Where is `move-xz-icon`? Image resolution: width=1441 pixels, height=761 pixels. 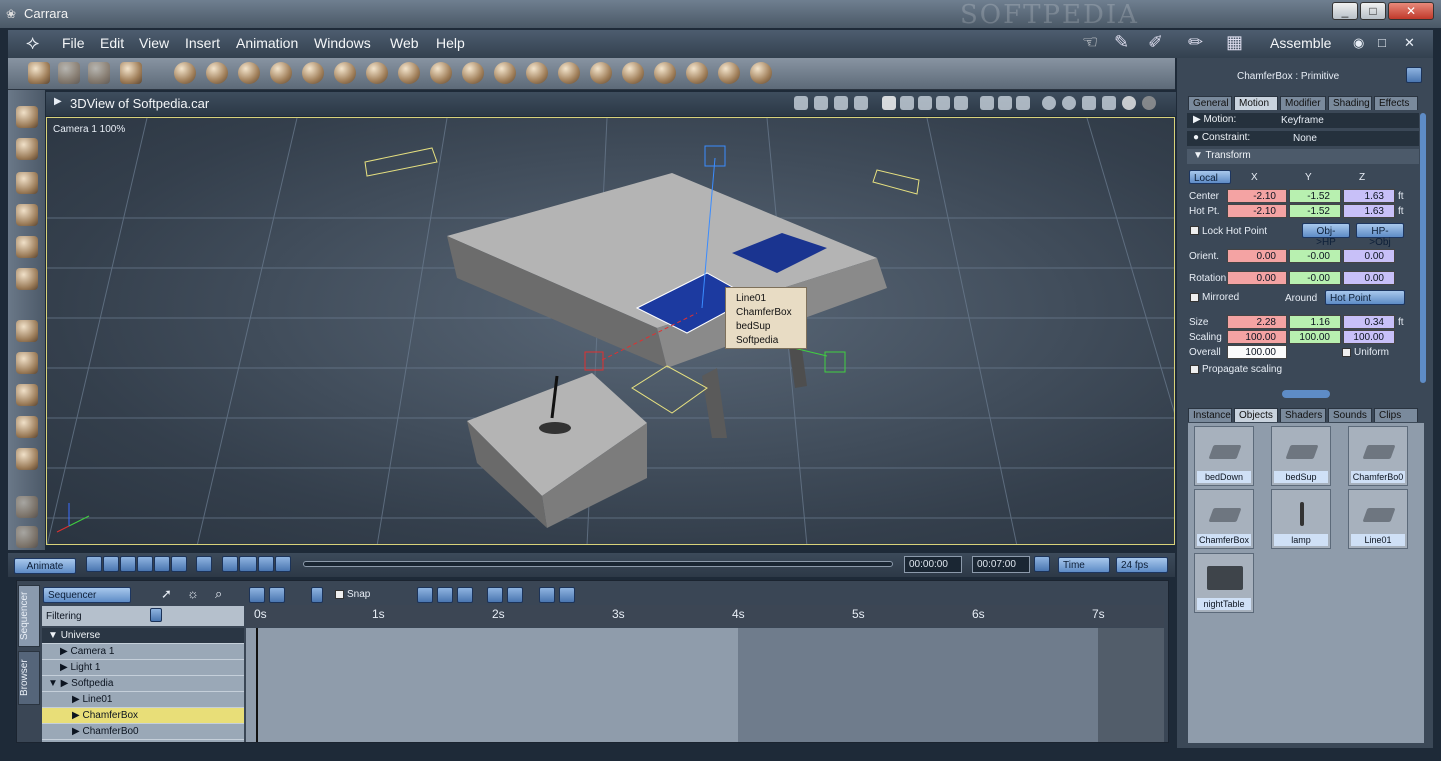 move-xz-icon is located at coordinates (27, 363).